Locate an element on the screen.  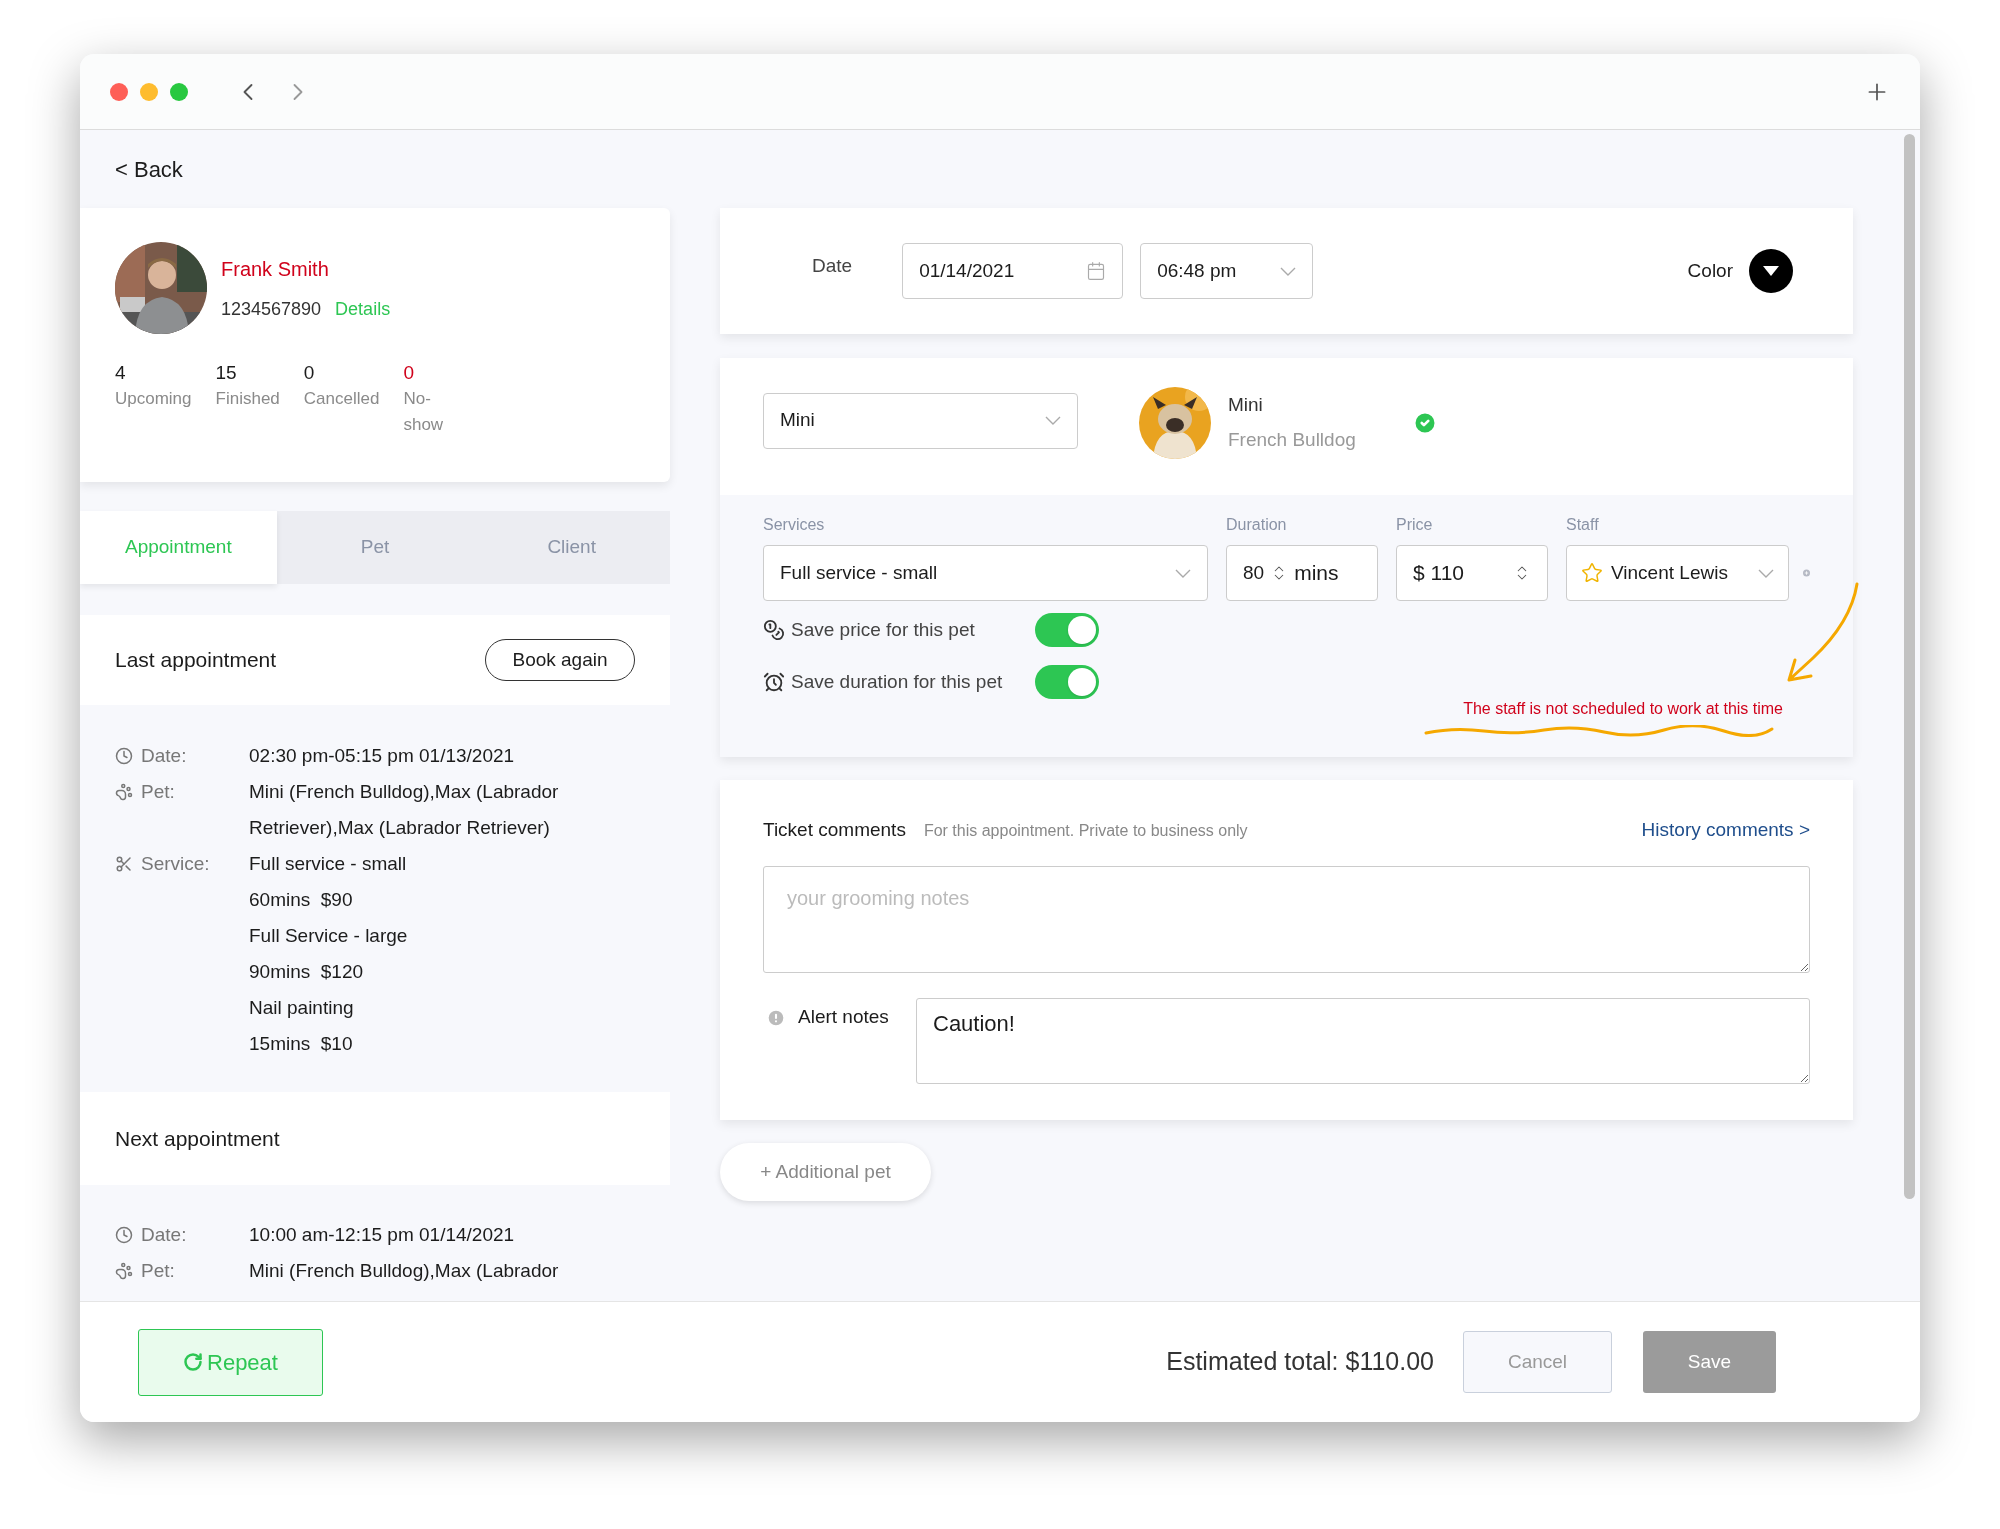
alert-label: Alert notes is located at coordinates (843, 1017).